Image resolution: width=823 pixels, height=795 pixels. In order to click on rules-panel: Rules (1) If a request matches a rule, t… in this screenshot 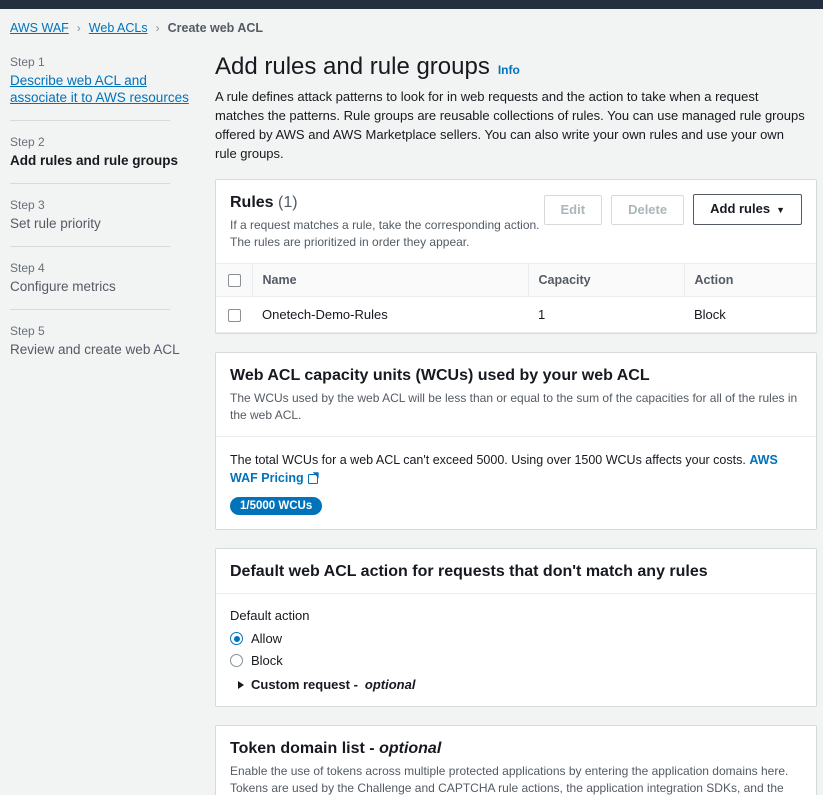, I will do `click(516, 257)`.